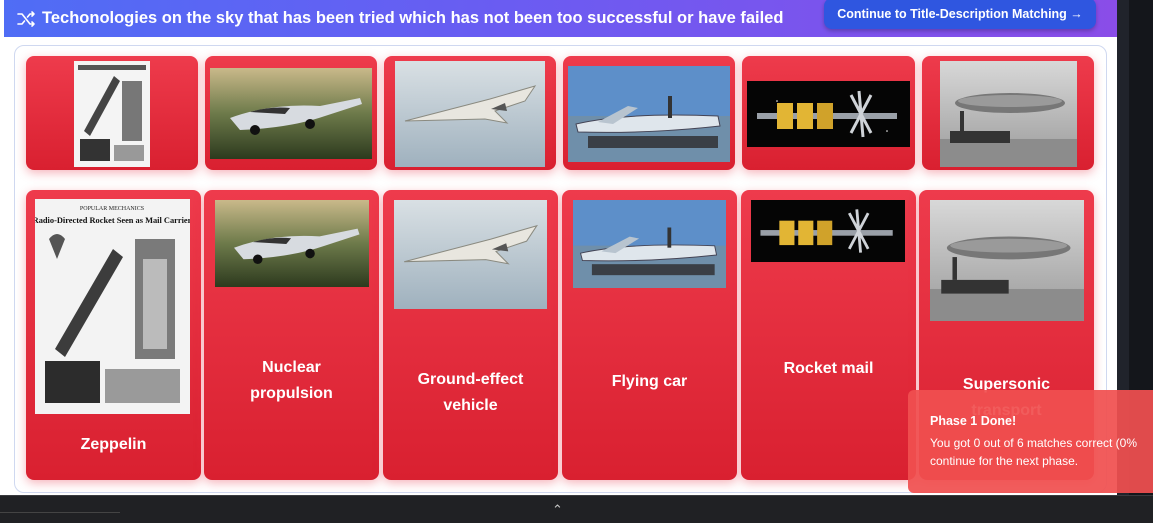  Describe the element at coordinates (828, 368) in the screenshot. I see `card-label: Rocket mail` at that location.